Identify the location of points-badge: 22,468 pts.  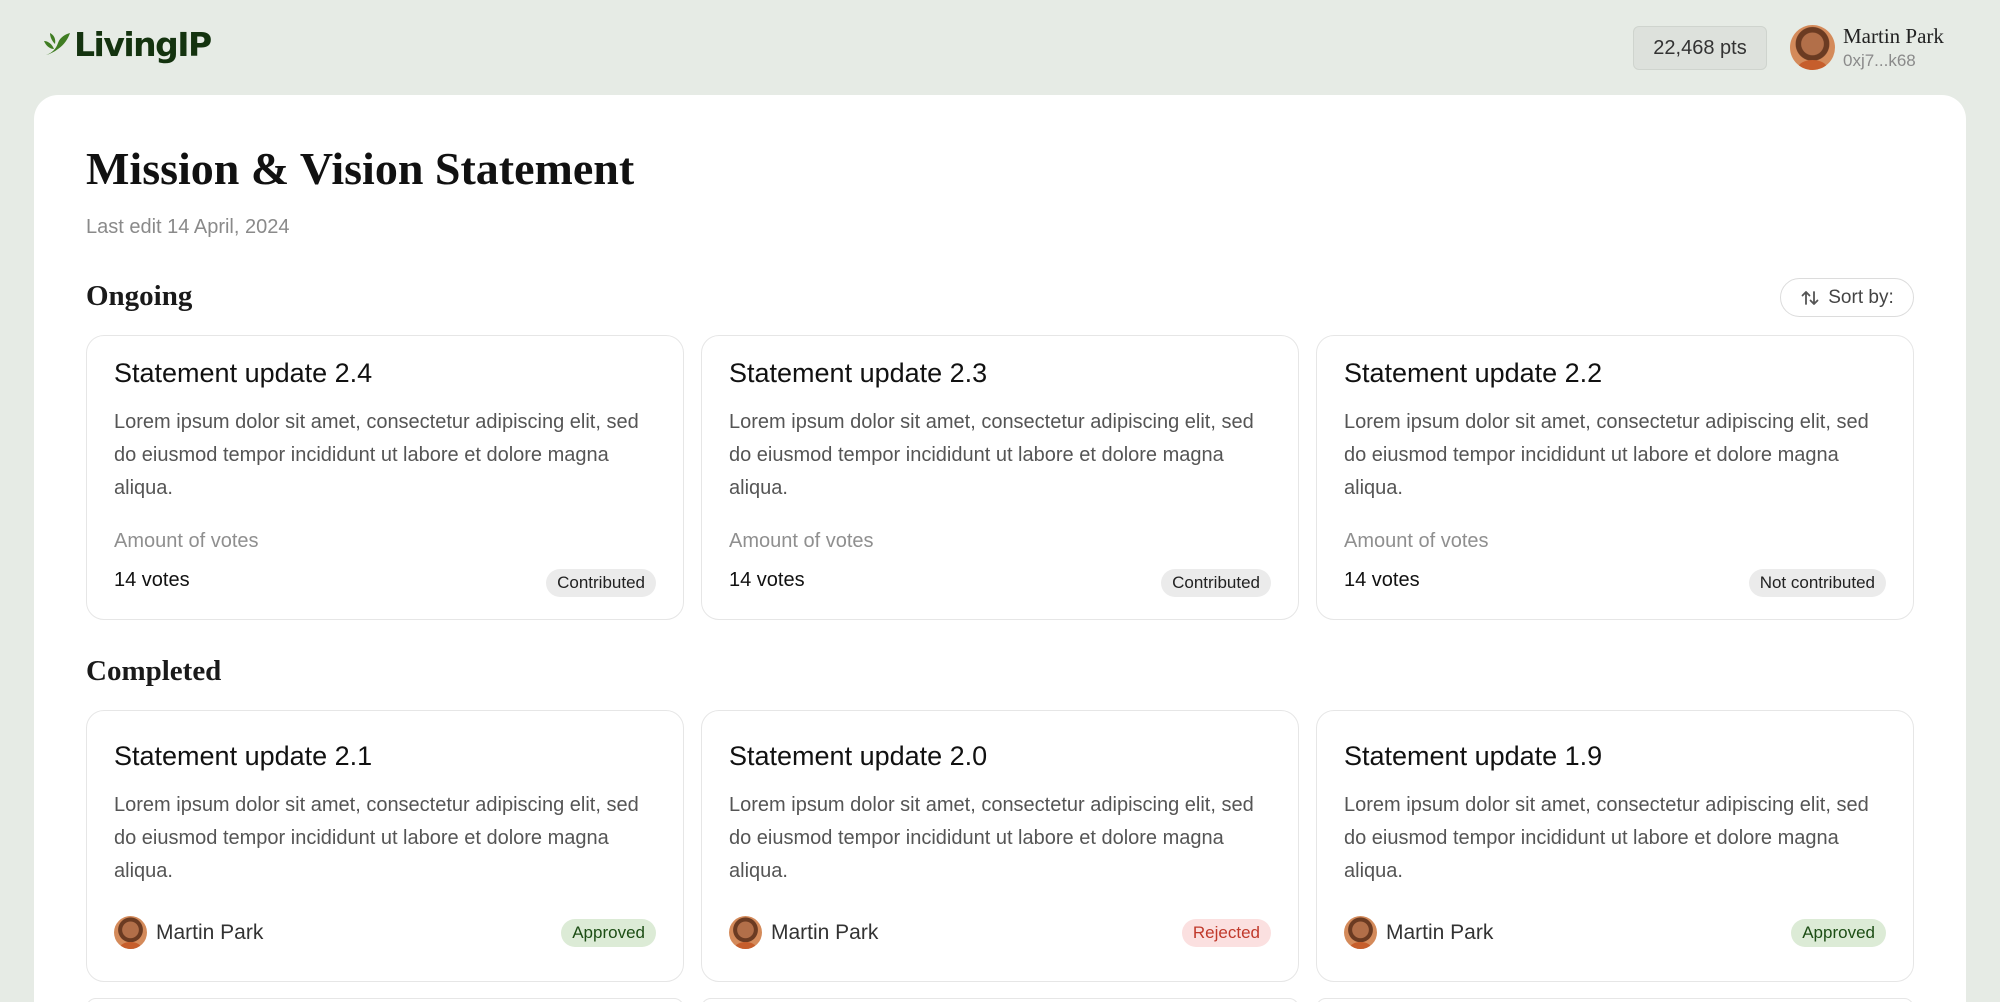
(1700, 48).